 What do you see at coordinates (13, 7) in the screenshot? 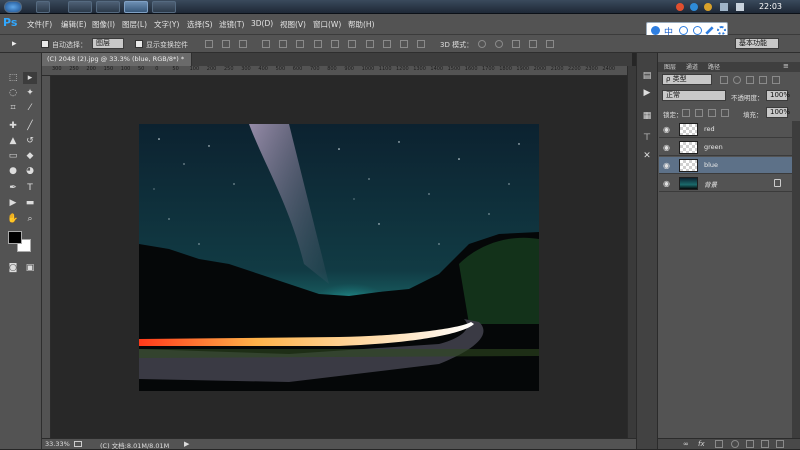
I see `start-button` at bounding box center [13, 7].